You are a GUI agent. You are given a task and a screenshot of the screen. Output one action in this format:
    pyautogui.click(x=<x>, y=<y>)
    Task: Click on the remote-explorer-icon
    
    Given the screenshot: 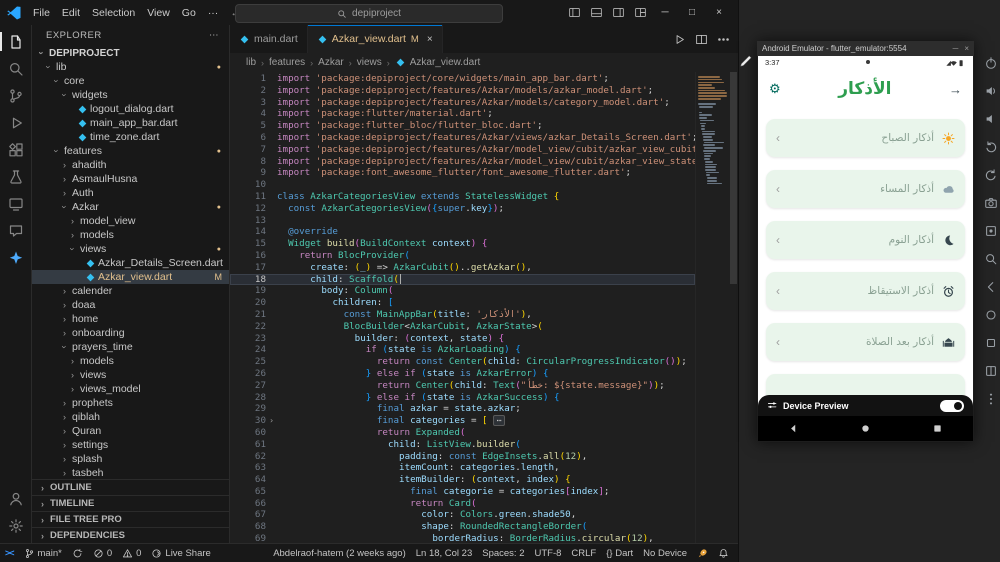 What is the action you would take?
    pyautogui.click(x=15, y=203)
    